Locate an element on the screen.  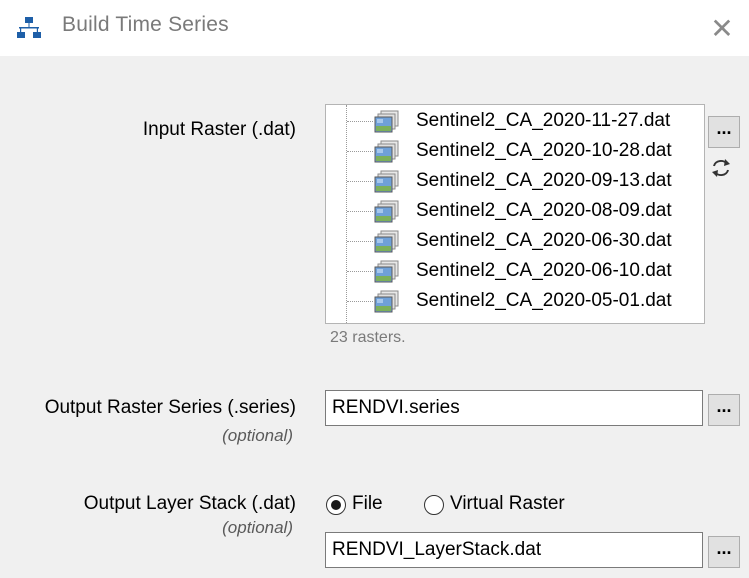
raster-file-name: Sentinel2_CA_2020-09-13.dat is located at coordinates (544, 180).